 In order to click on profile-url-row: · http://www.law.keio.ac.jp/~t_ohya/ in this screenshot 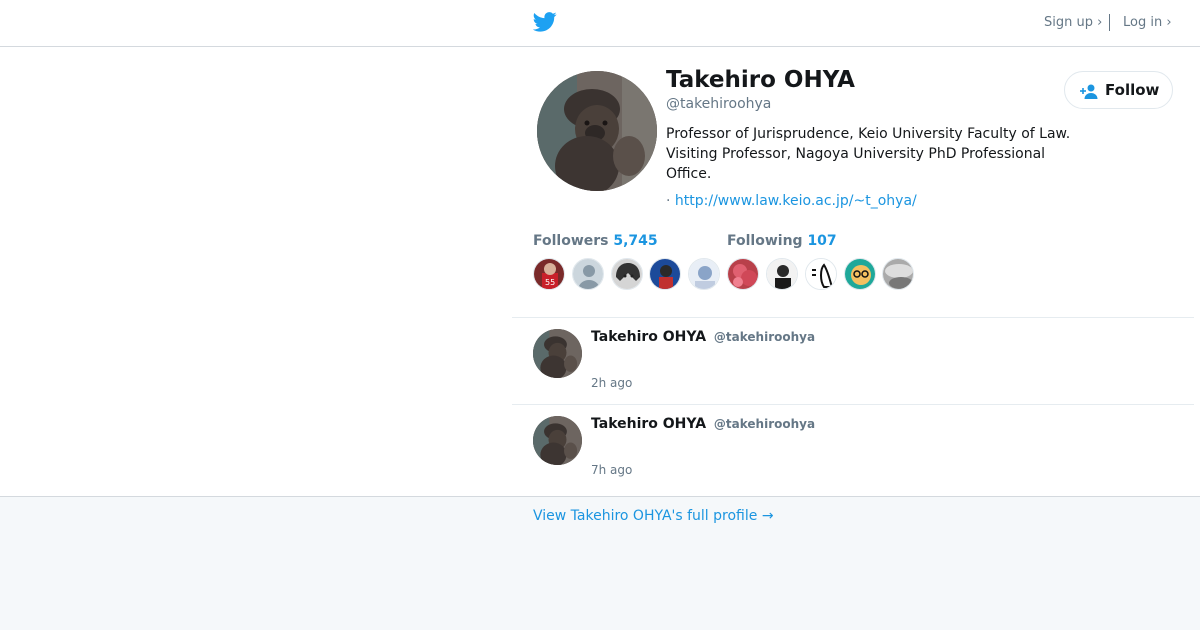, I will do `click(791, 201)`.